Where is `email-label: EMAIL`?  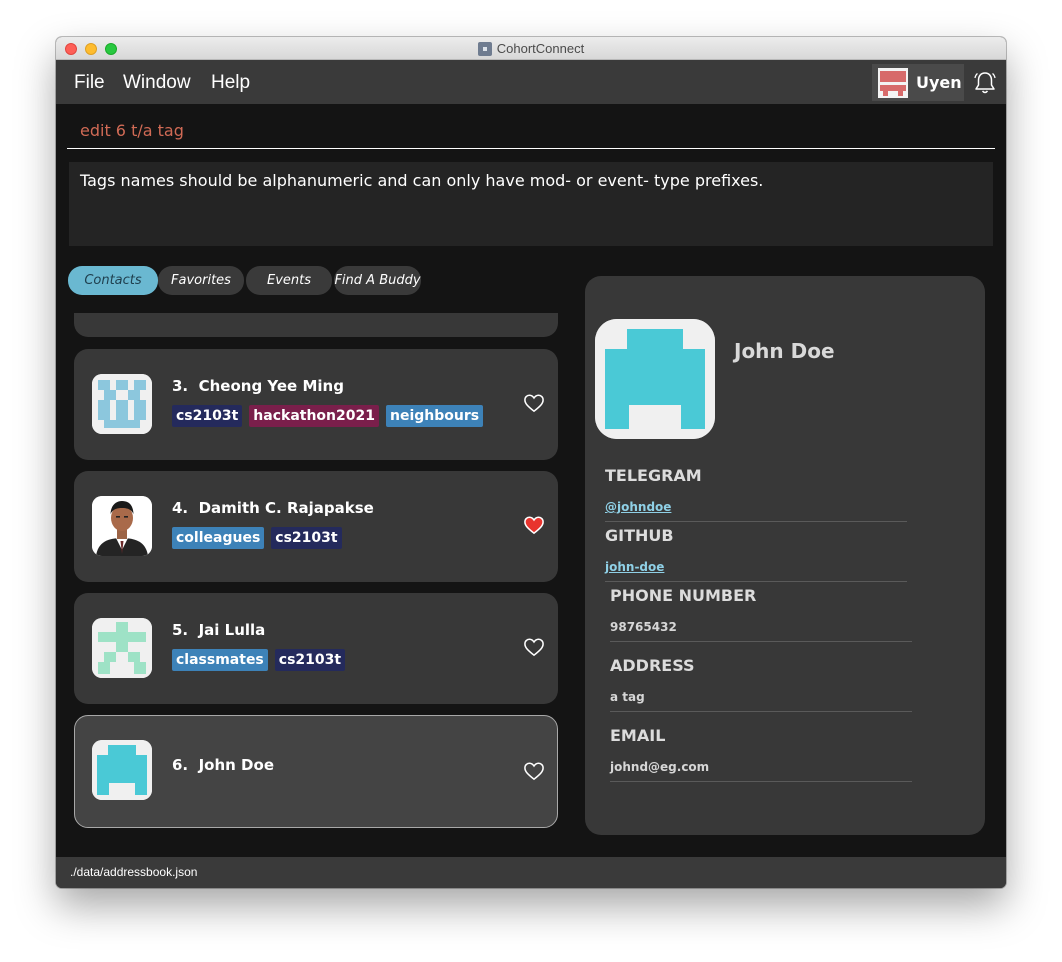
email-label: EMAIL is located at coordinates (638, 735).